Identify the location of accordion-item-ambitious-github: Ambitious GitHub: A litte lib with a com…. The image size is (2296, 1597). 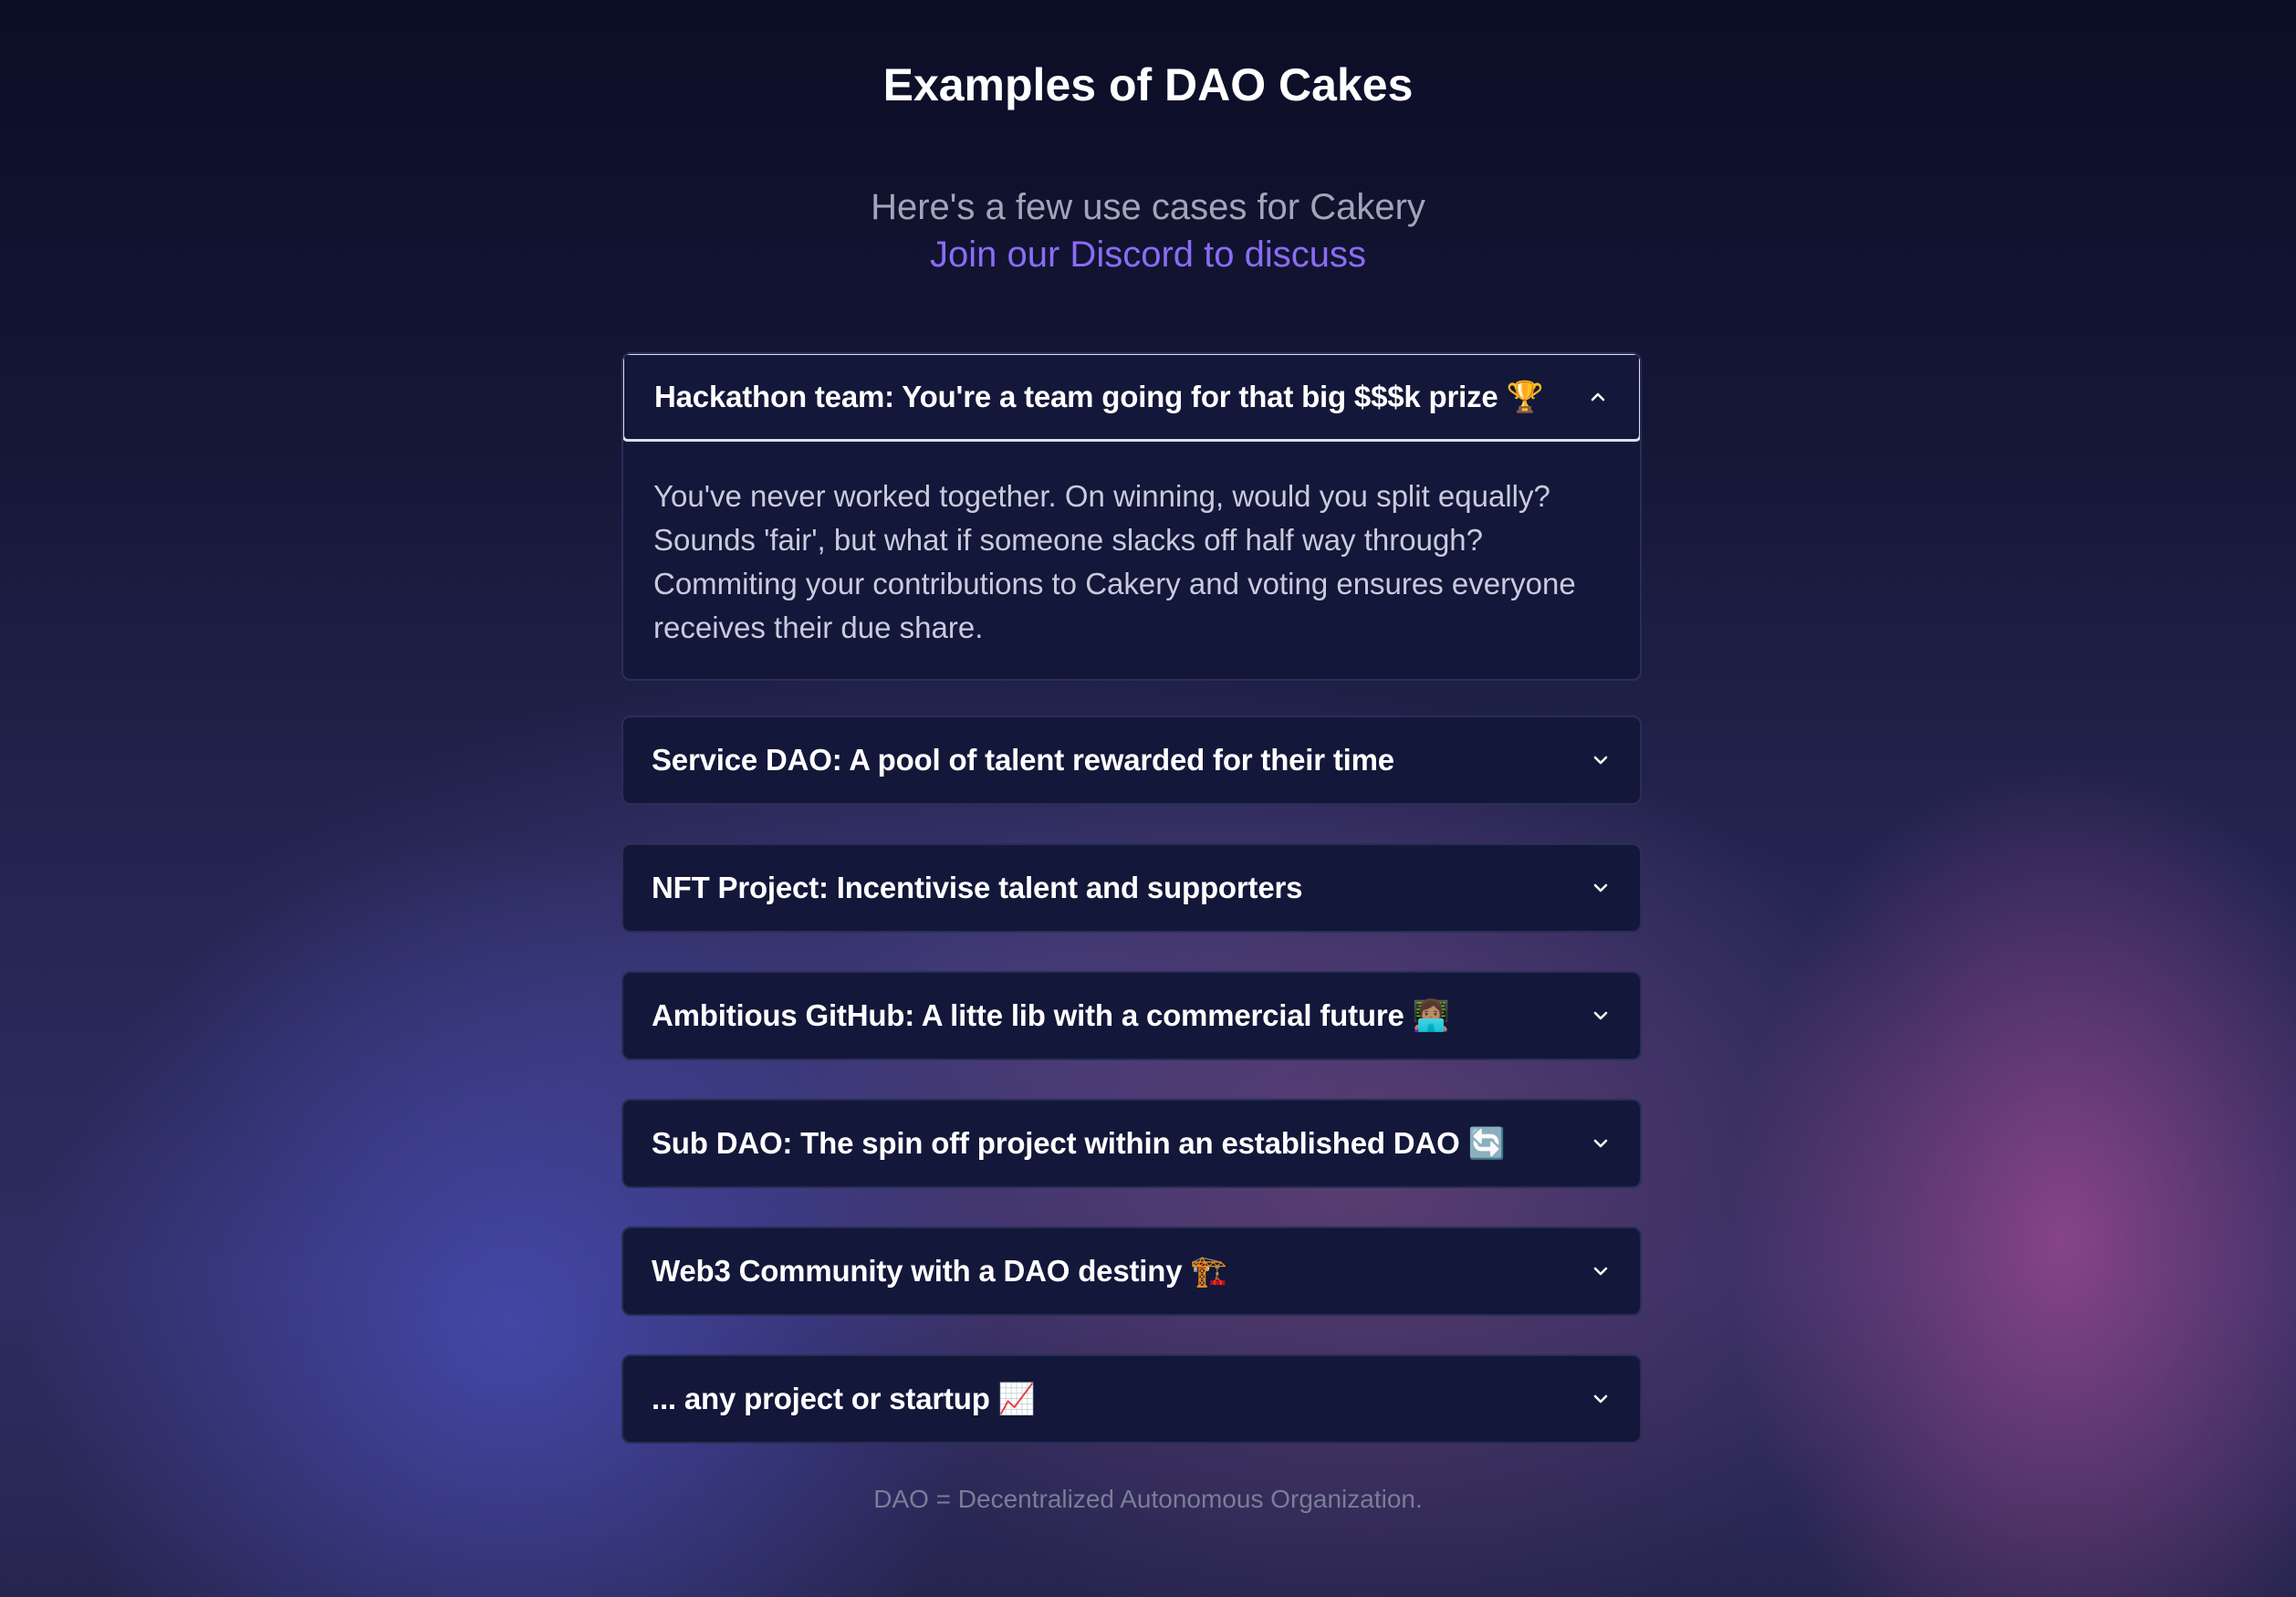
(1131, 1015).